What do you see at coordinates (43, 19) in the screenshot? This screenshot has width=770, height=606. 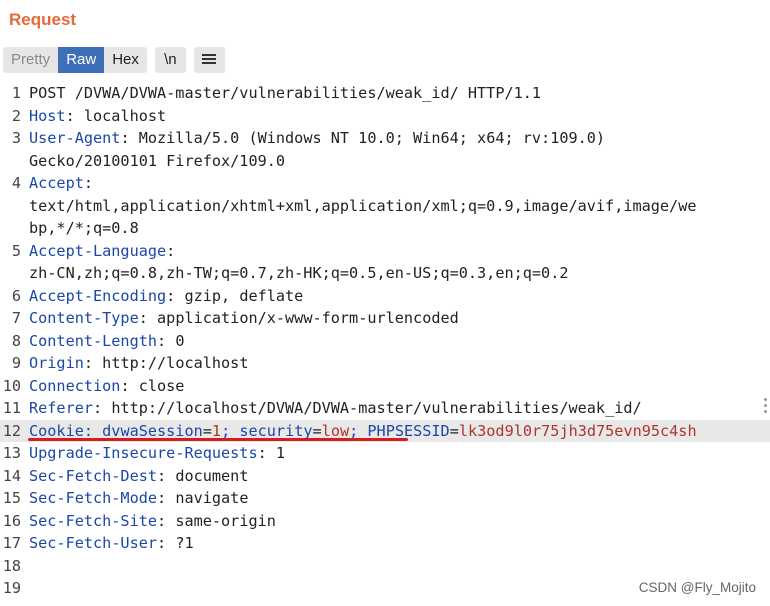 I see `panel-title: Request` at bounding box center [43, 19].